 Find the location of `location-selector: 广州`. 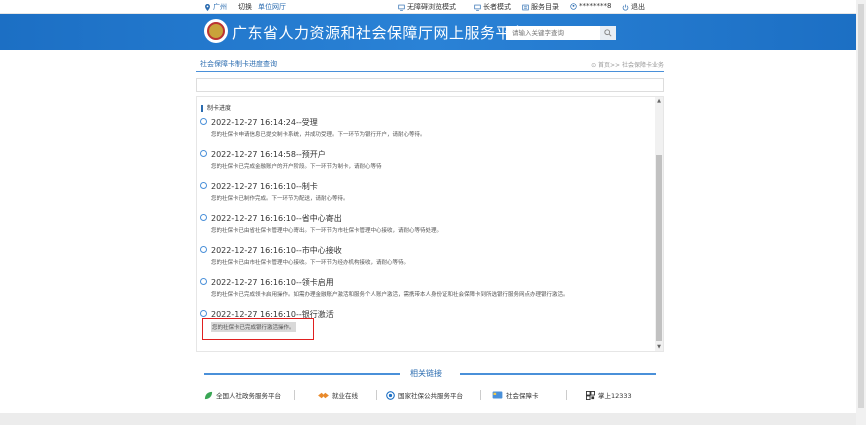

location-selector: 广州 is located at coordinates (215, 7).